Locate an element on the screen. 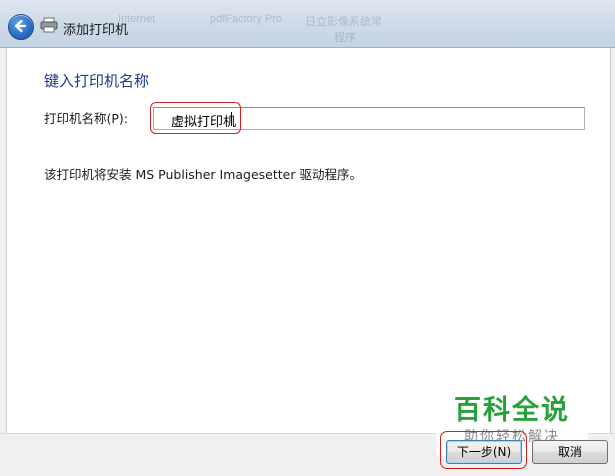 This screenshot has width=615, height=476. back-arrow-icon is located at coordinates (20, 26).